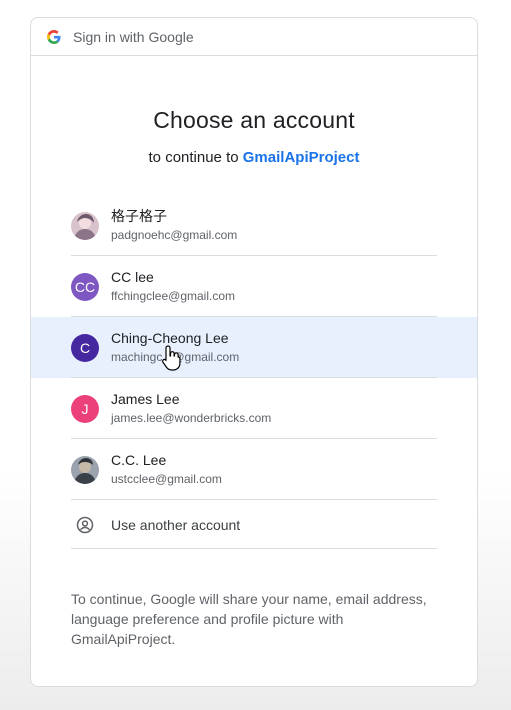  I want to click on account-item: J James Lee james.lee@wonderbricks.com, so click(254, 408).